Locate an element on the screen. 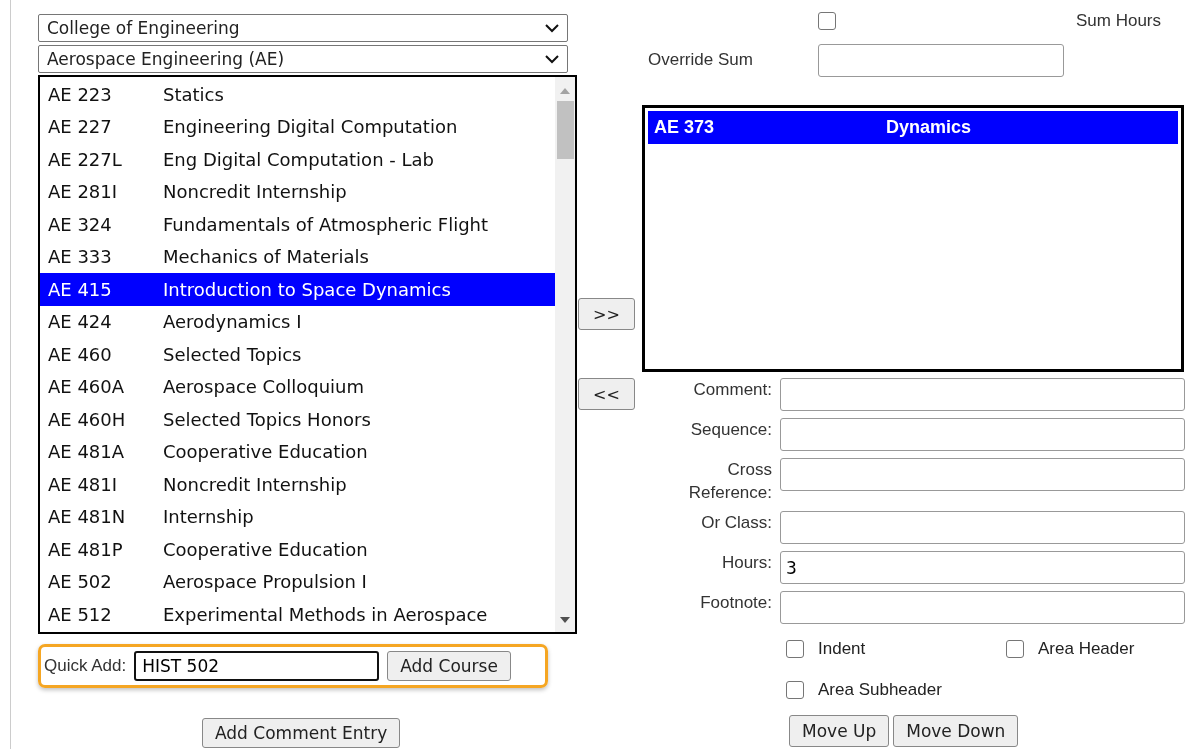 This screenshot has width=1202, height=749. option-label: Area Subheader is located at coordinates (880, 690).